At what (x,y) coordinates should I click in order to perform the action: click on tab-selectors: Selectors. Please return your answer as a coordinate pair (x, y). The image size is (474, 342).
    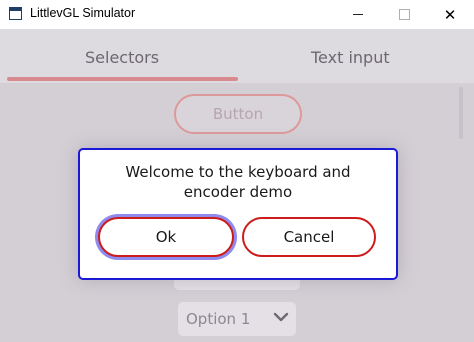
    Looking at the image, I should click on (122, 57).